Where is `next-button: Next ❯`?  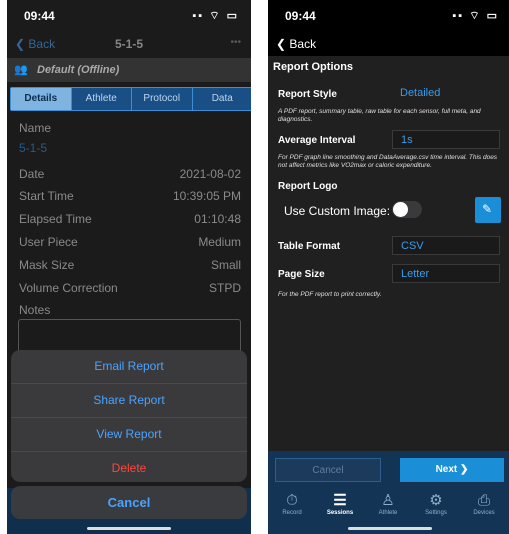
next-button: Next ❯ is located at coordinates (452, 470).